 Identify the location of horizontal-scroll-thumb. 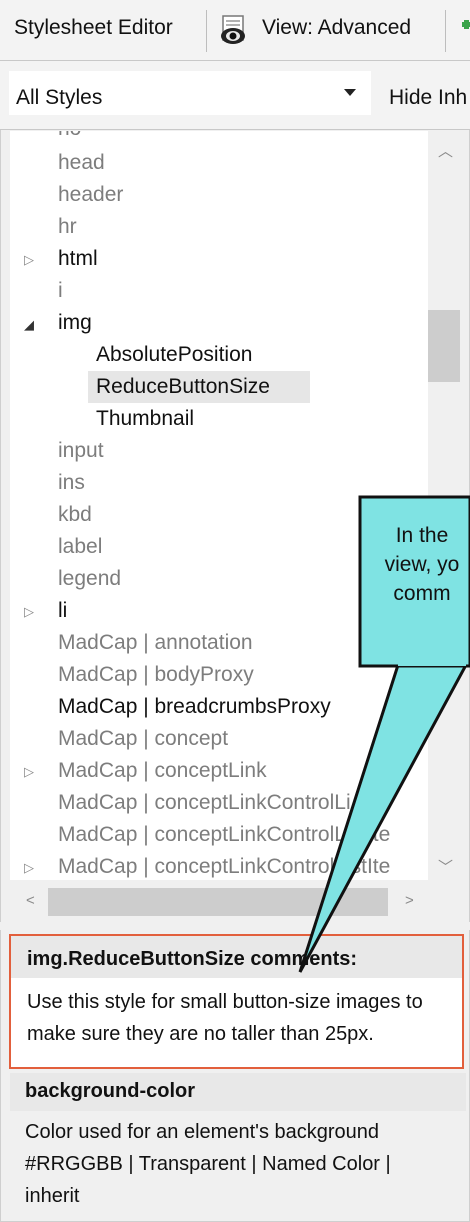
(218, 902).